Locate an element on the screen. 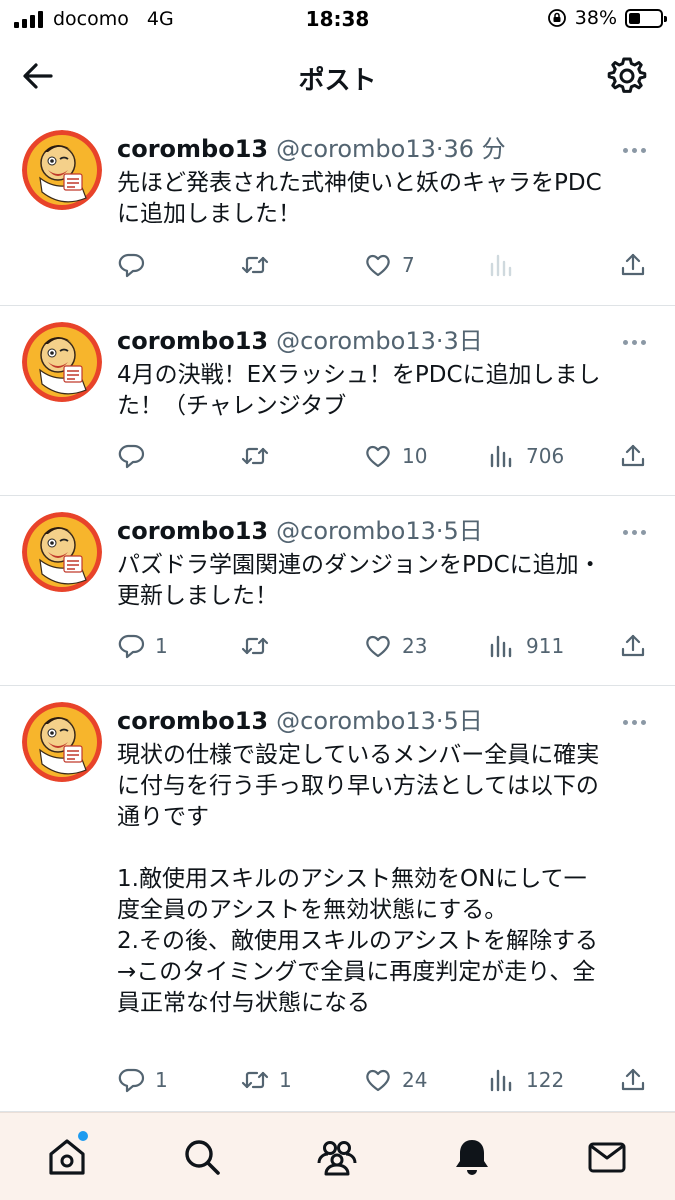 The image size is (675, 1200). like-button: 10 is located at coordinates (395, 456).